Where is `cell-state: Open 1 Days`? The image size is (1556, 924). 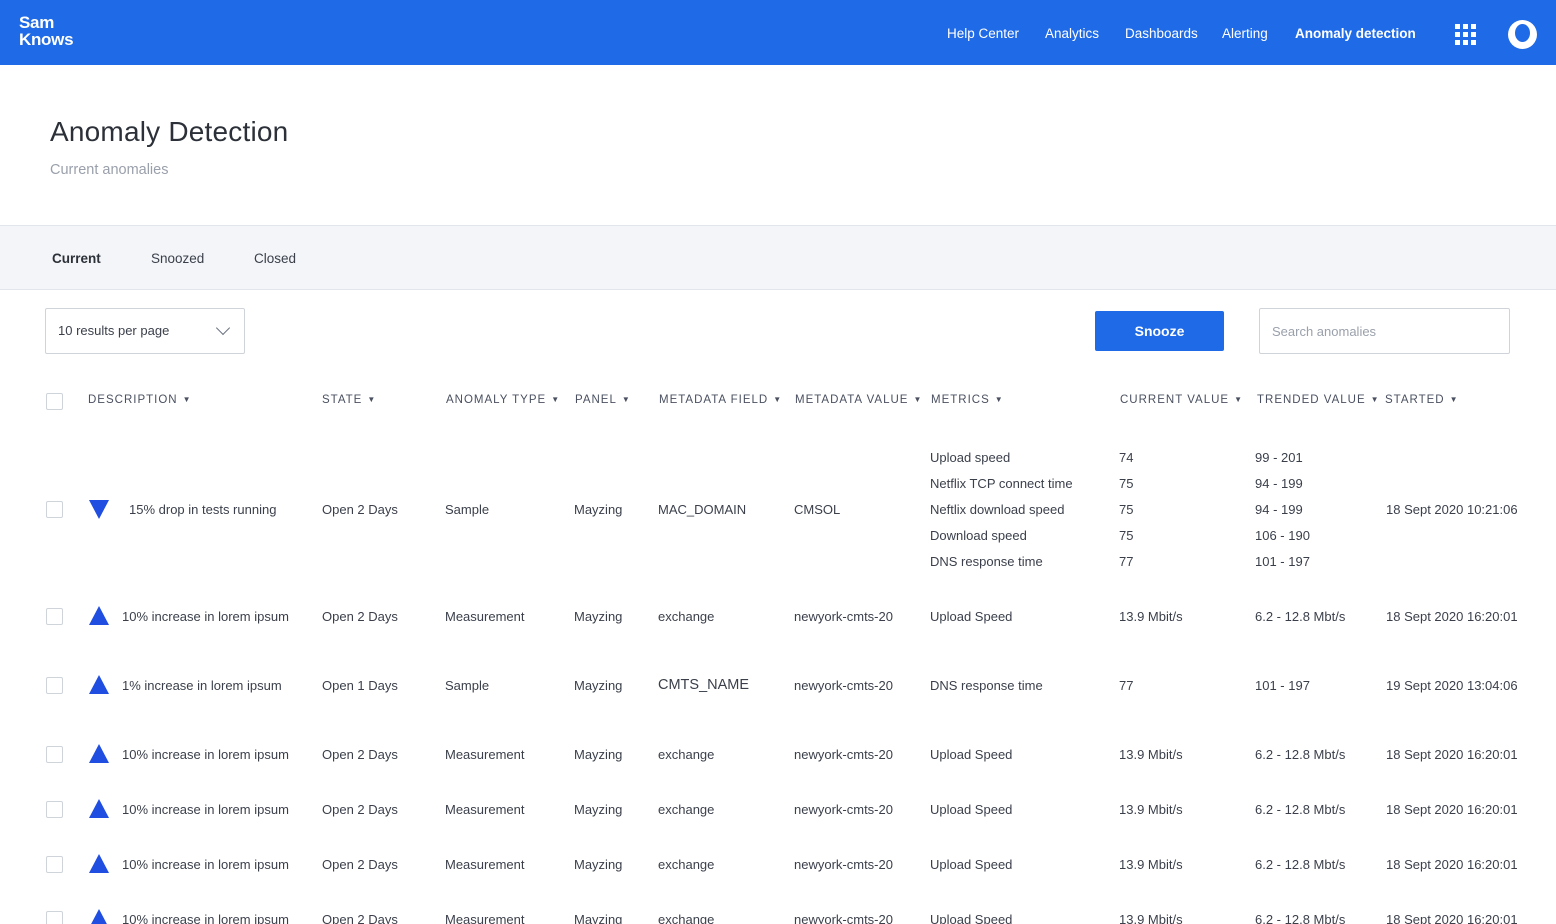
cell-state: Open 1 Days is located at coordinates (360, 685).